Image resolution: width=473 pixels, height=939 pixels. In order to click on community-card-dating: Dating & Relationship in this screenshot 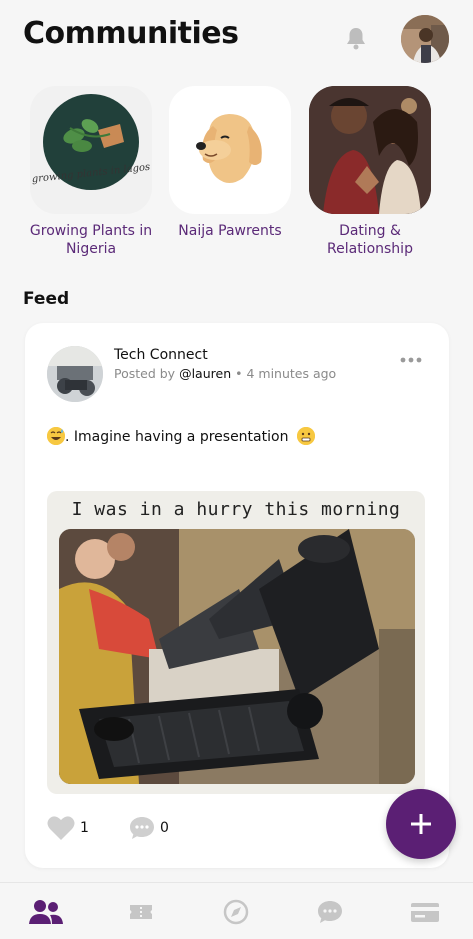, I will do `click(370, 172)`.